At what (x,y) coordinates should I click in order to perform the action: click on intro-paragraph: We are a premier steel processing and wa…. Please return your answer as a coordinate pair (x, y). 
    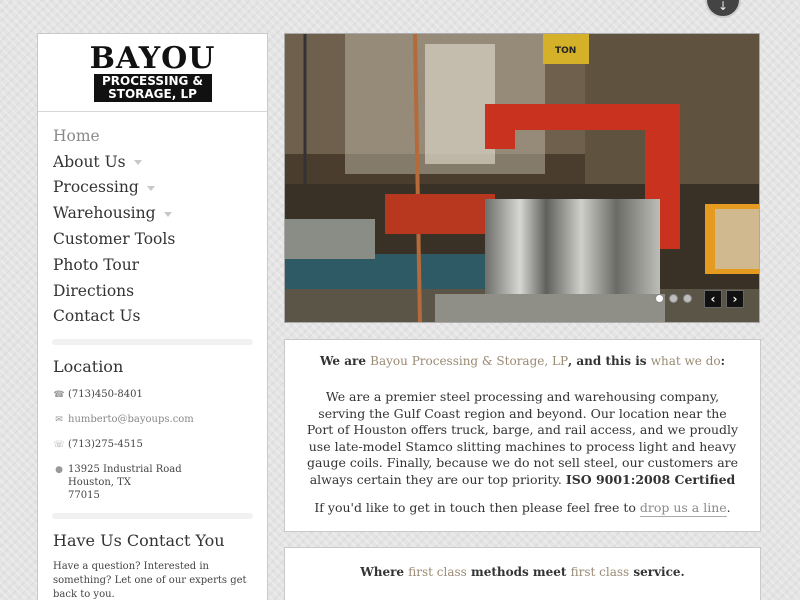
    Looking at the image, I should click on (522, 438).